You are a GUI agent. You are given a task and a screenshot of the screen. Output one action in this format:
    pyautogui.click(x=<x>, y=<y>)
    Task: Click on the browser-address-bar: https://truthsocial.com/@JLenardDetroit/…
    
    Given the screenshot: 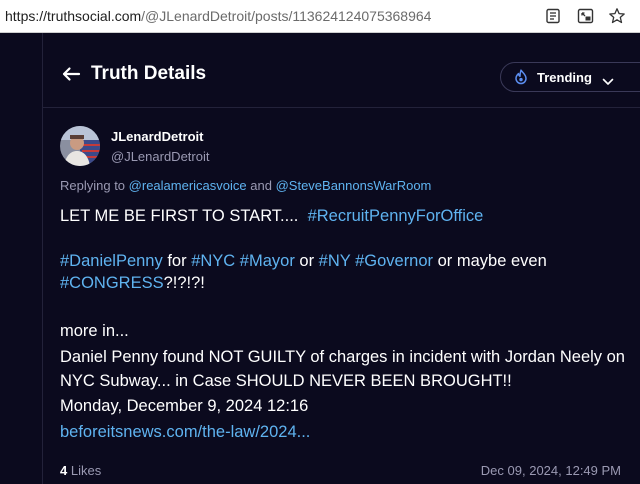 What is the action you would take?
    pyautogui.click(x=320, y=16)
    